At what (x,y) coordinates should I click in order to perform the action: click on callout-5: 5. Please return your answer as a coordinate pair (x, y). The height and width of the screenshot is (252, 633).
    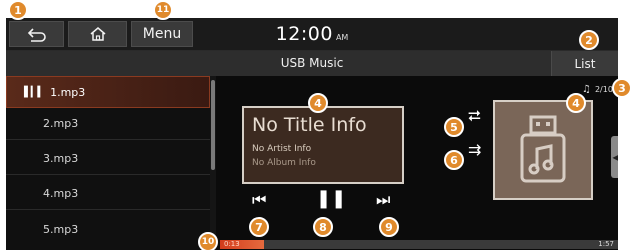
    Looking at the image, I should click on (454, 127).